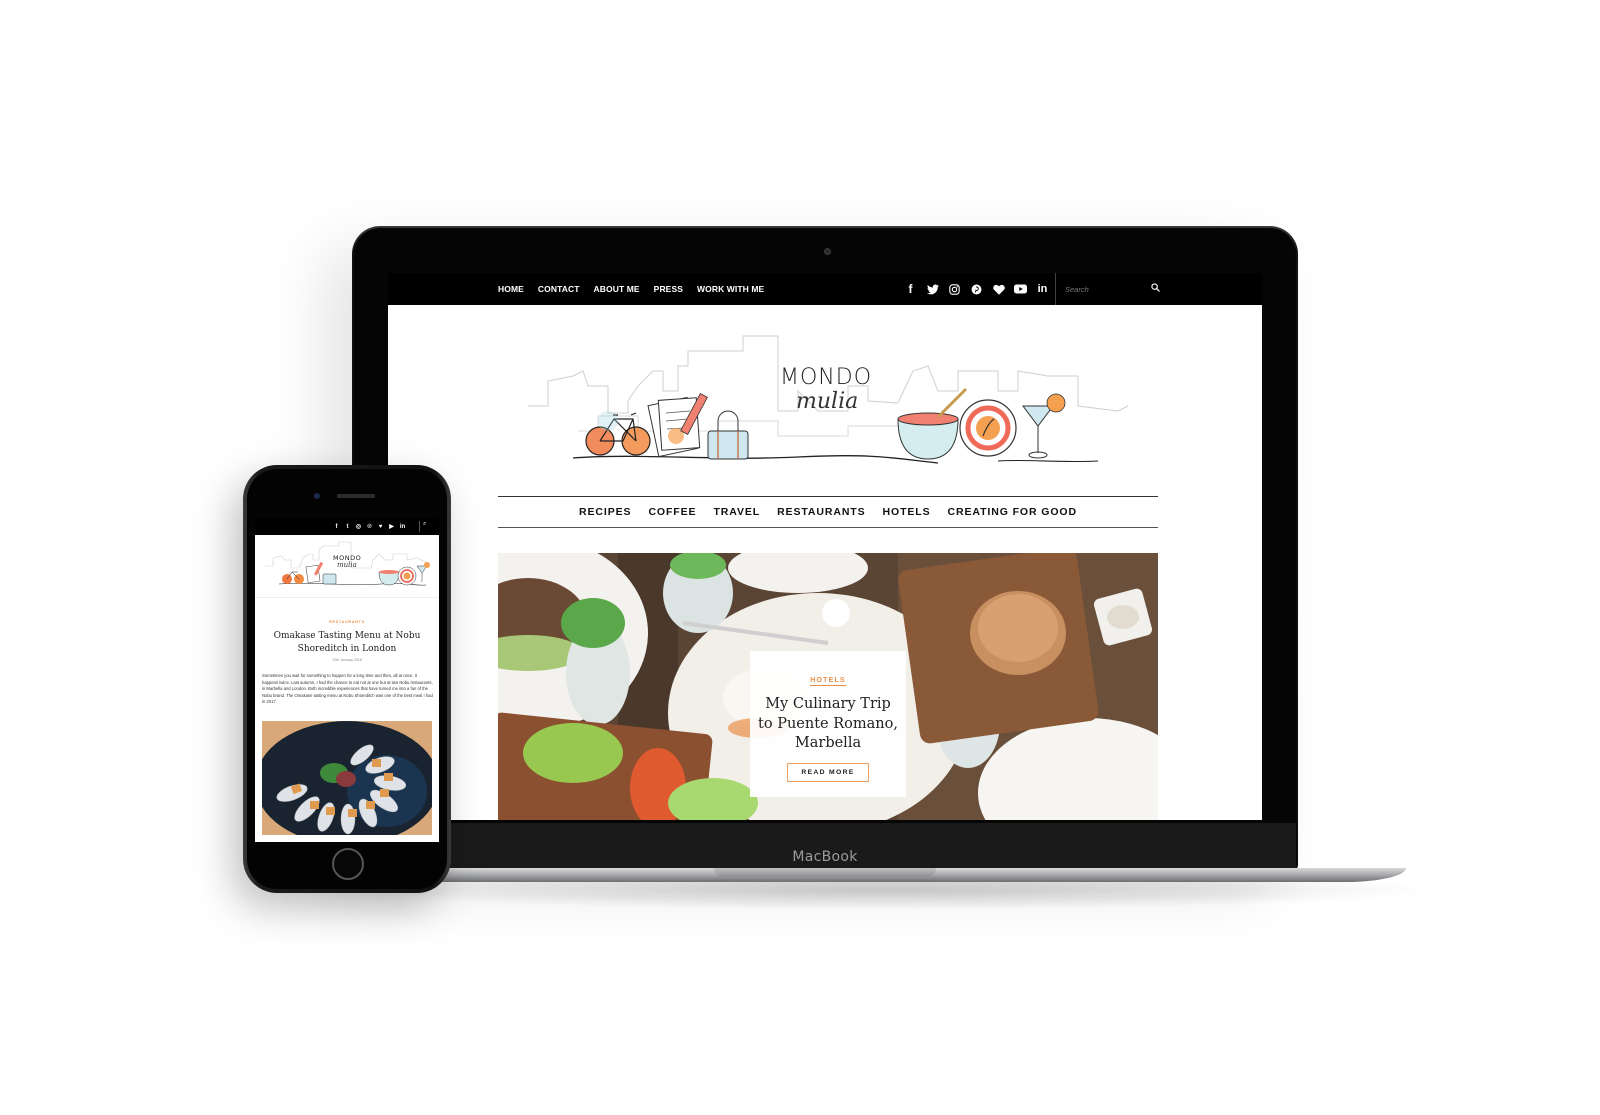 The width and height of the screenshot is (1600, 1115). What do you see at coordinates (356, 496) in the screenshot?
I see `phone-speaker` at bounding box center [356, 496].